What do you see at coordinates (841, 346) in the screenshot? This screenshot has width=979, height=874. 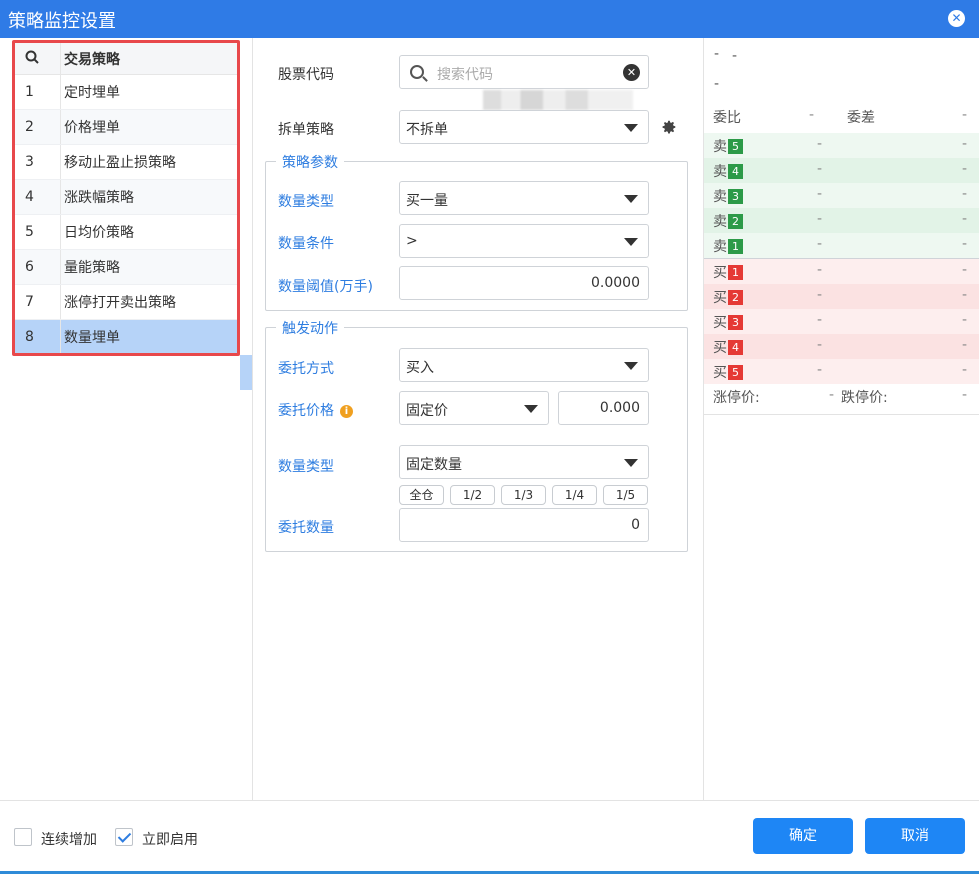 I see `buy-level-row: 买4 - -` at bounding box center [841, 346].